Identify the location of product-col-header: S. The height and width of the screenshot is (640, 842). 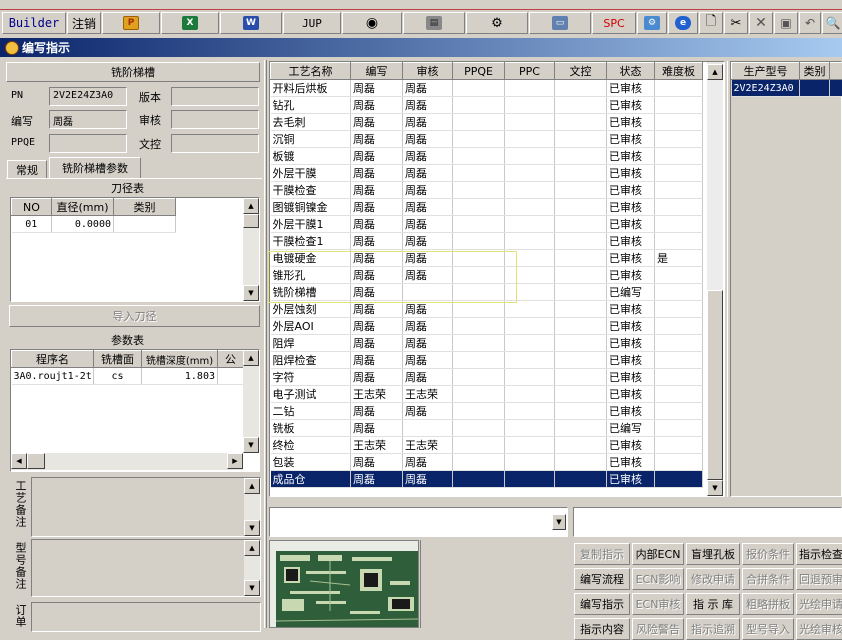
(836, 71).